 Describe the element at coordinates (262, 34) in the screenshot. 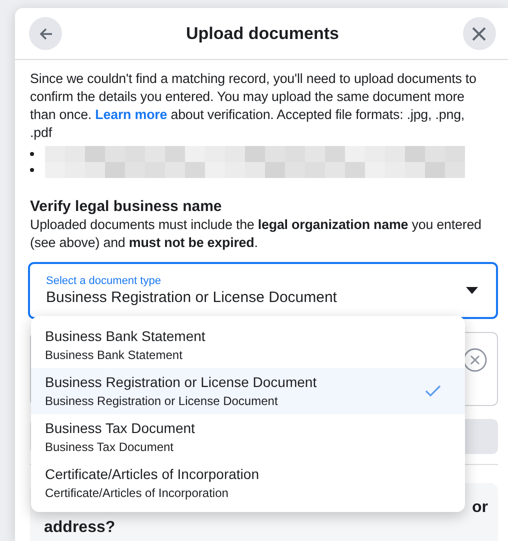

I see `dialog-title: Upload documents` at that location.